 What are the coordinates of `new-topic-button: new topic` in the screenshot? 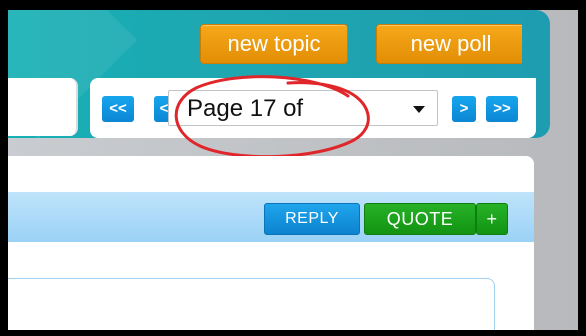 It's located at (274, 44).